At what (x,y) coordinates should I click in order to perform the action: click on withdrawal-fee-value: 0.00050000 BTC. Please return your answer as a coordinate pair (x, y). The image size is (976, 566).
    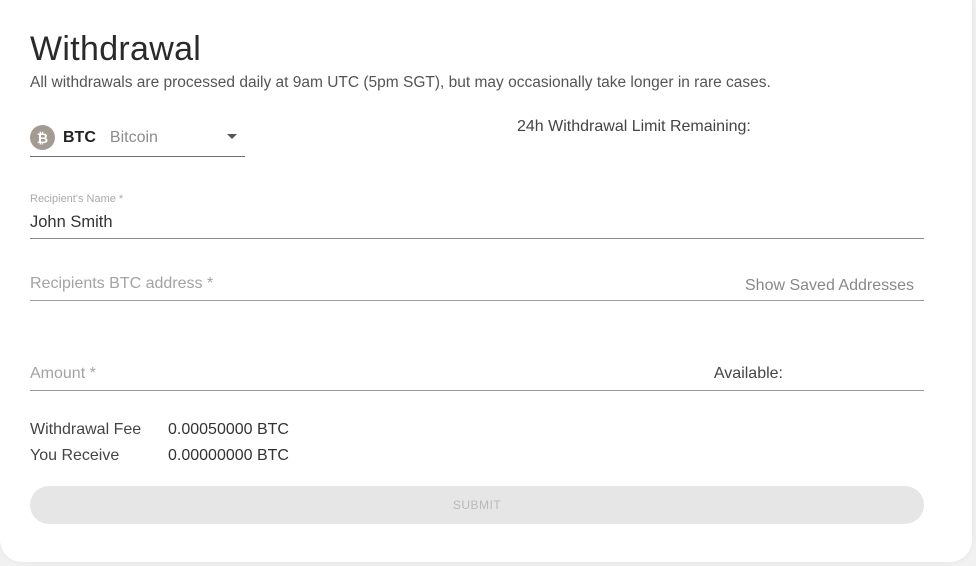
    Looking at the image, I should click on (228, 429).